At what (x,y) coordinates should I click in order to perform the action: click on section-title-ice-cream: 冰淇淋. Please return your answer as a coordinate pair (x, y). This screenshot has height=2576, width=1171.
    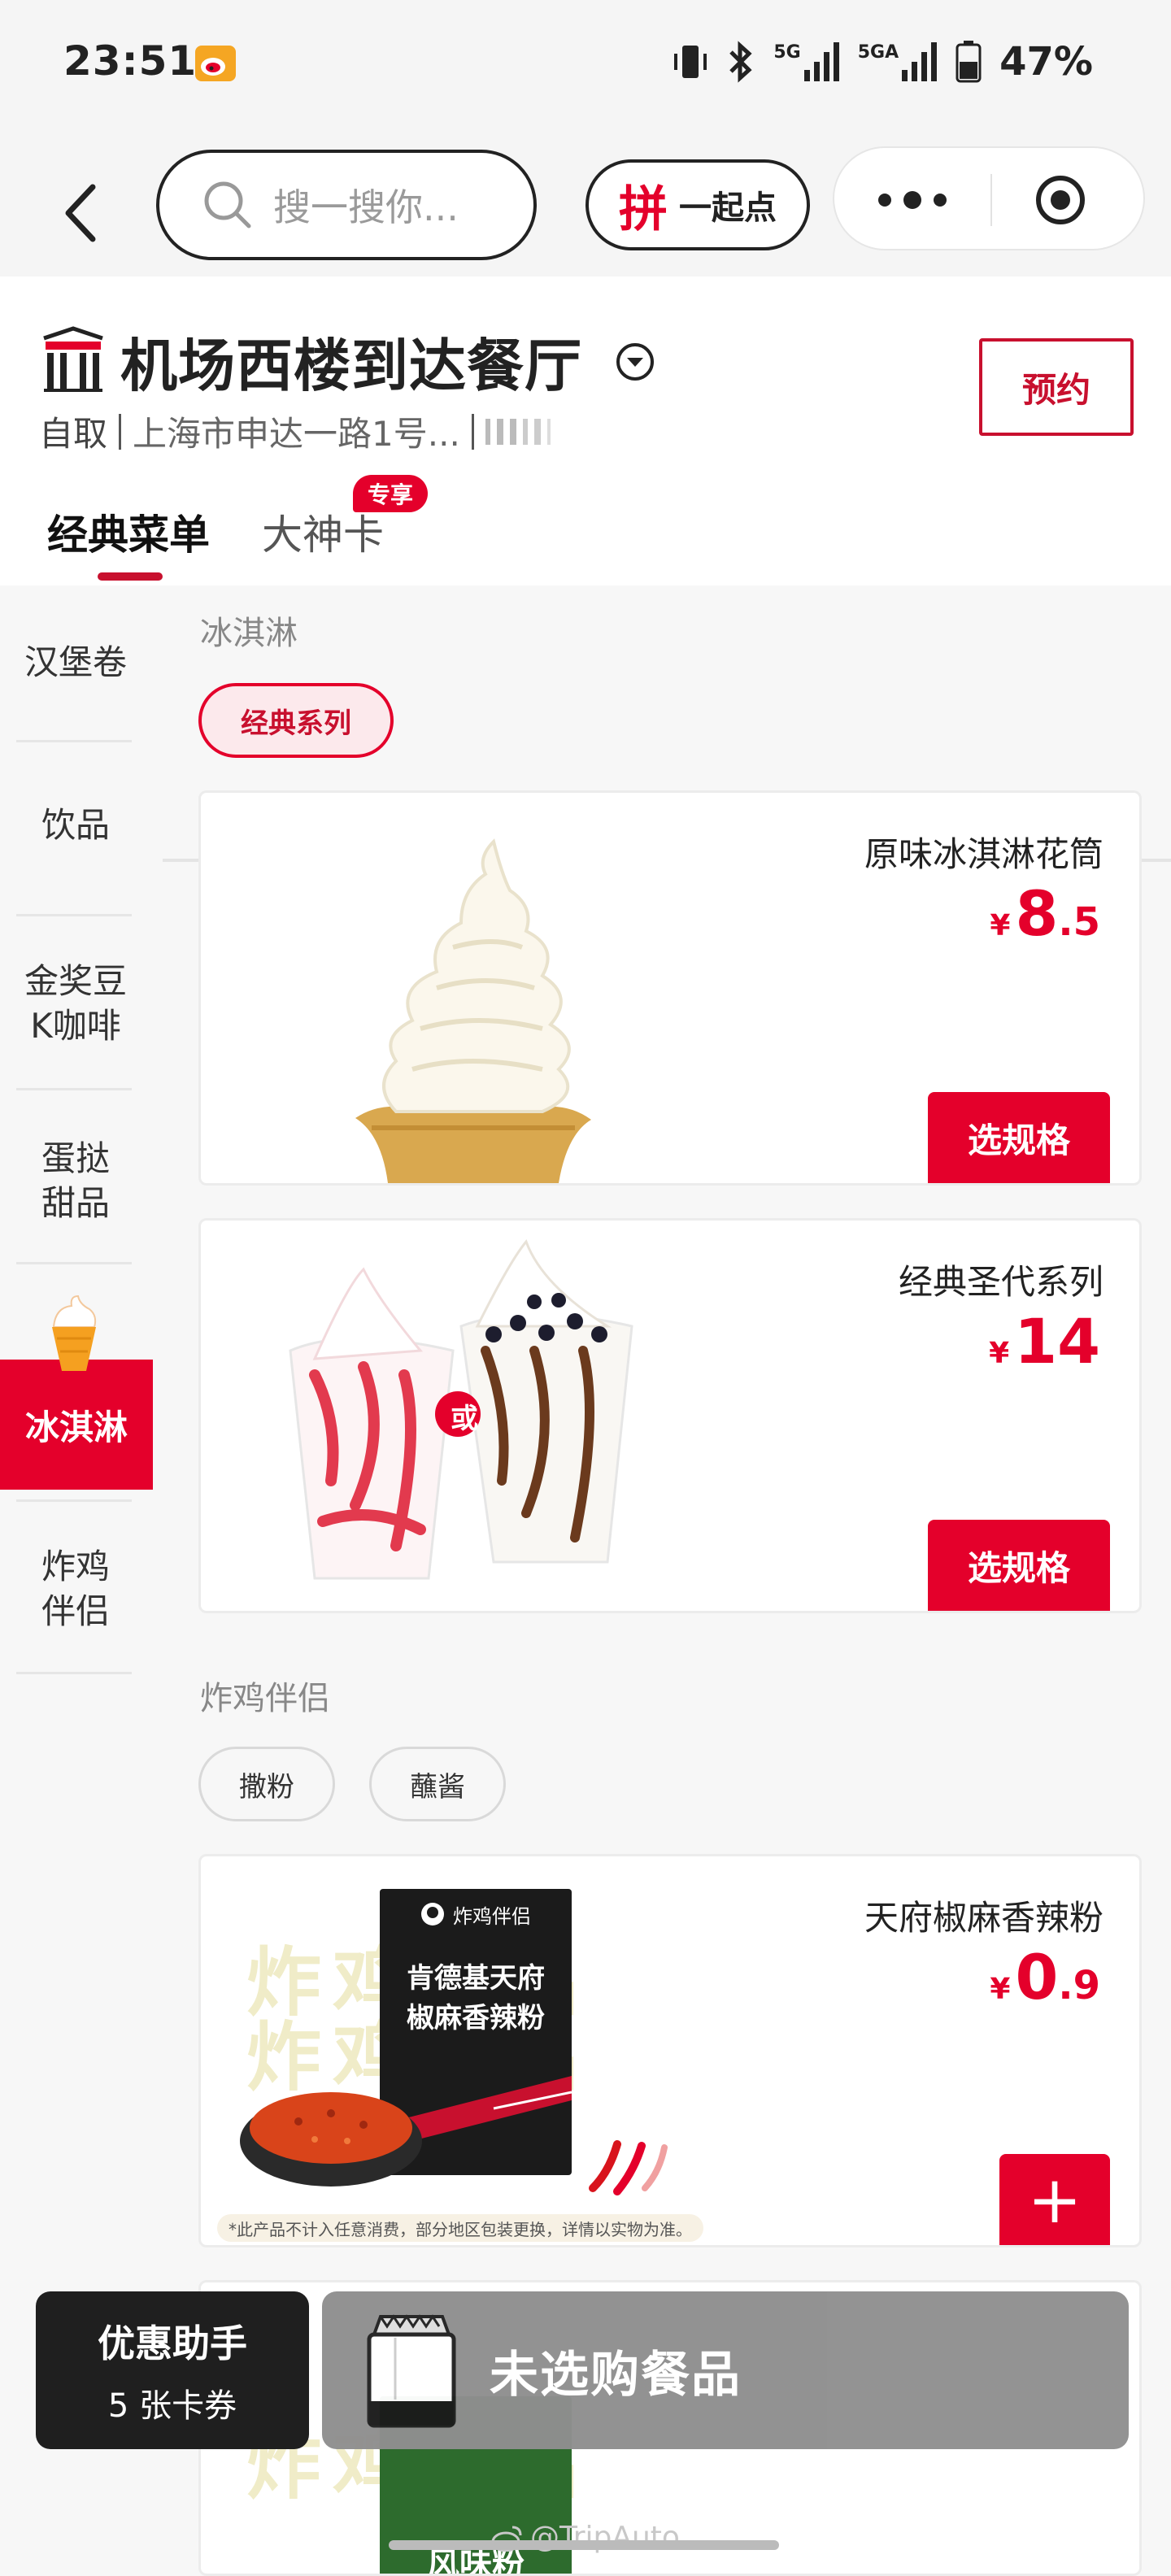
    Looking at the image, I should click on (249, 634).